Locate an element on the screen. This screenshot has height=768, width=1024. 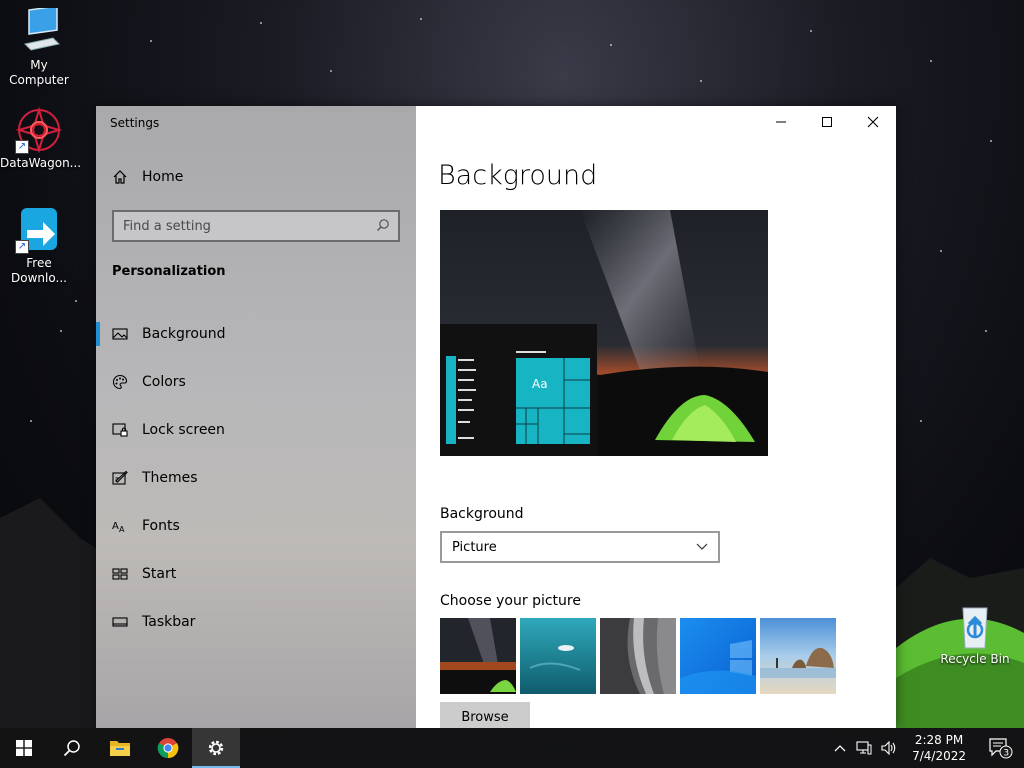
clock-date: 7/4/2022 is located at coordinates (939, 756).